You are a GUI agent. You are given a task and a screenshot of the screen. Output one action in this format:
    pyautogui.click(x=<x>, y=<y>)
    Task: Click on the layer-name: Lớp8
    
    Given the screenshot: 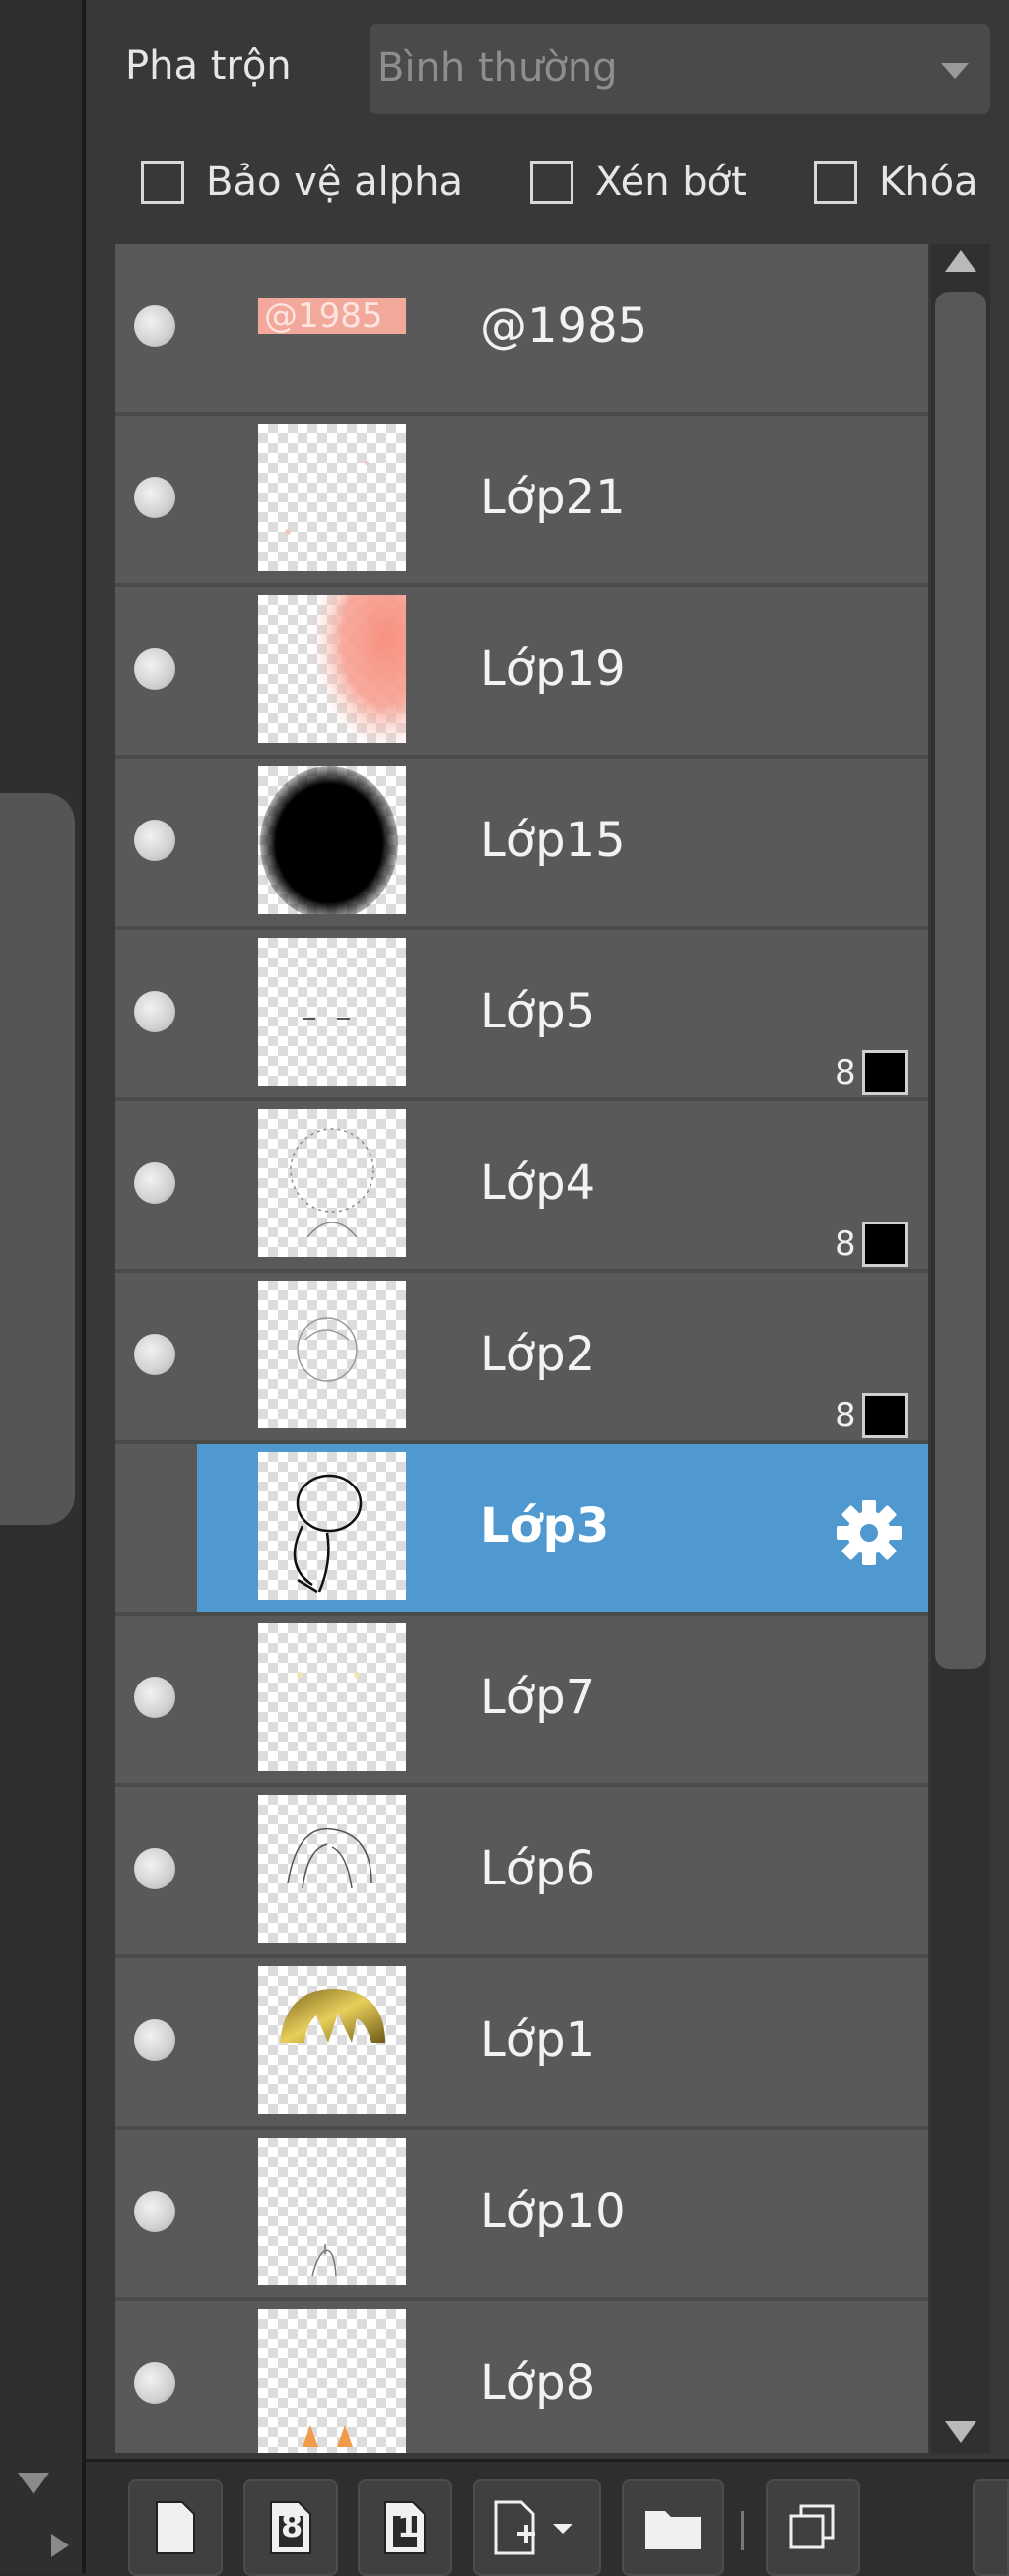 What is the action you would take?
    pyautogui.click(x=538, y=2383)
    